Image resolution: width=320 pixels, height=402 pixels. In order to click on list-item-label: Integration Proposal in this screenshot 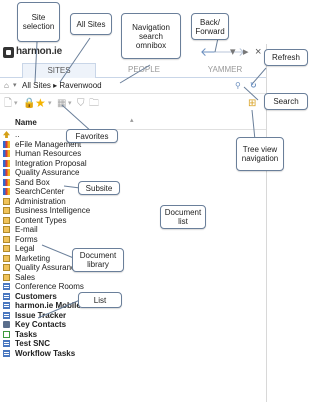, I will do `click(51, 163)`.